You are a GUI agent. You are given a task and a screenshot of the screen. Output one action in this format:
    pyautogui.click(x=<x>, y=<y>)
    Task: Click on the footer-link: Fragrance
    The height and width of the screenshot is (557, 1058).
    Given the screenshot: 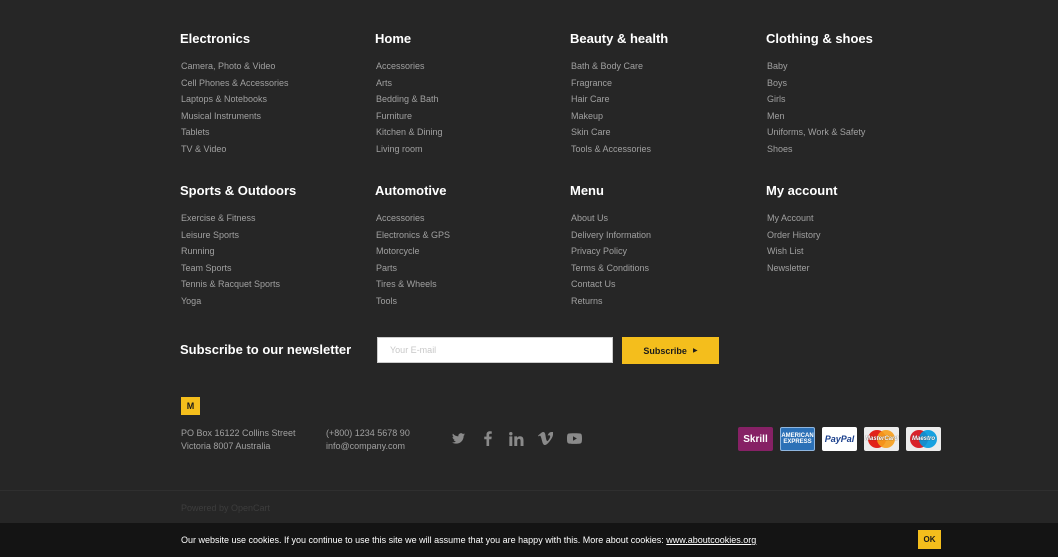 What is the action you would take?
    pyautogui.click(x=668, y=83)
    